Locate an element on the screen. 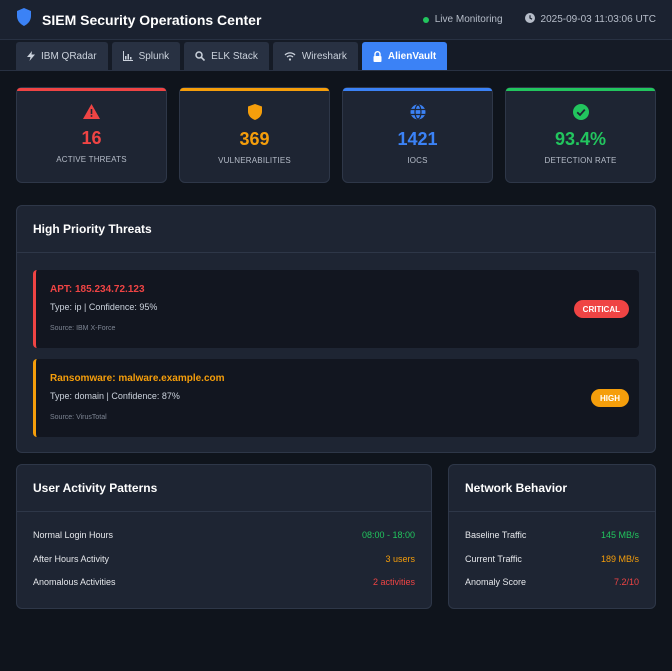 The height and width of the screenshot is (671, 672). panel-title: User Activity Patterns is located at coordinates (224, 488).